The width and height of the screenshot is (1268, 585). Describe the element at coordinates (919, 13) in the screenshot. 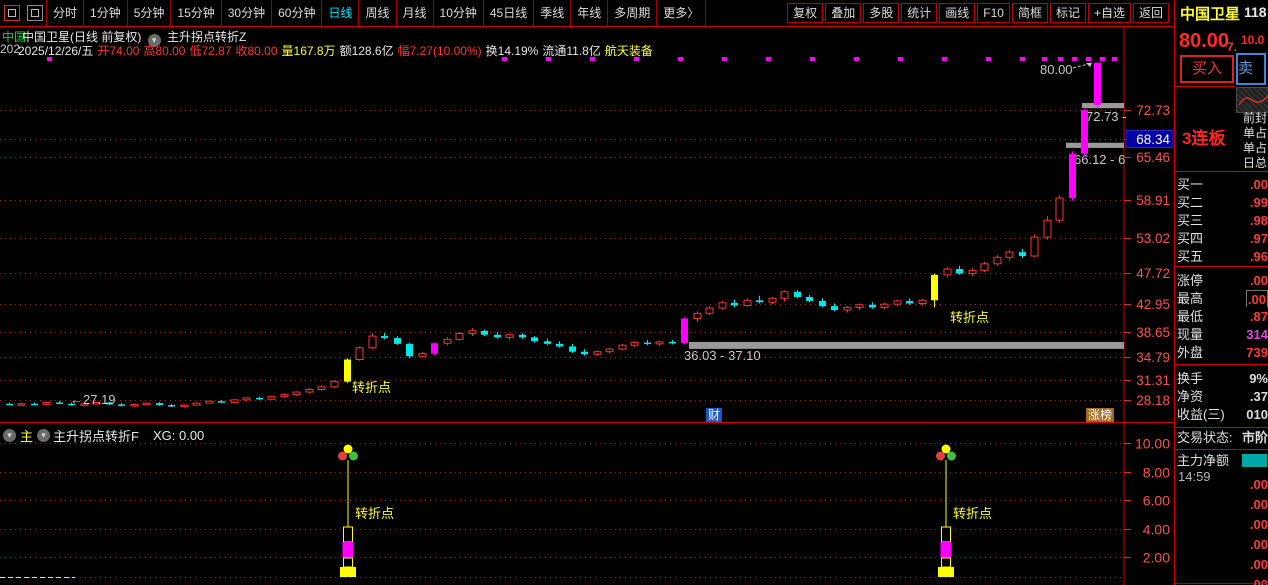

I see `tool-button-统计: 统计` at that location.